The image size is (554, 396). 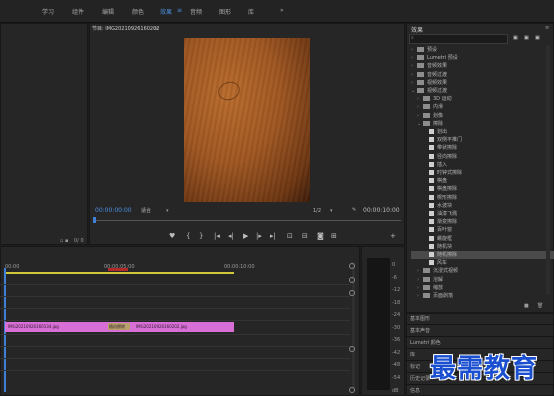 What do you see at coordinates (290, 236) in the screenshot?
I see `lift-button: ⊡` at bounding box center [290, 236].